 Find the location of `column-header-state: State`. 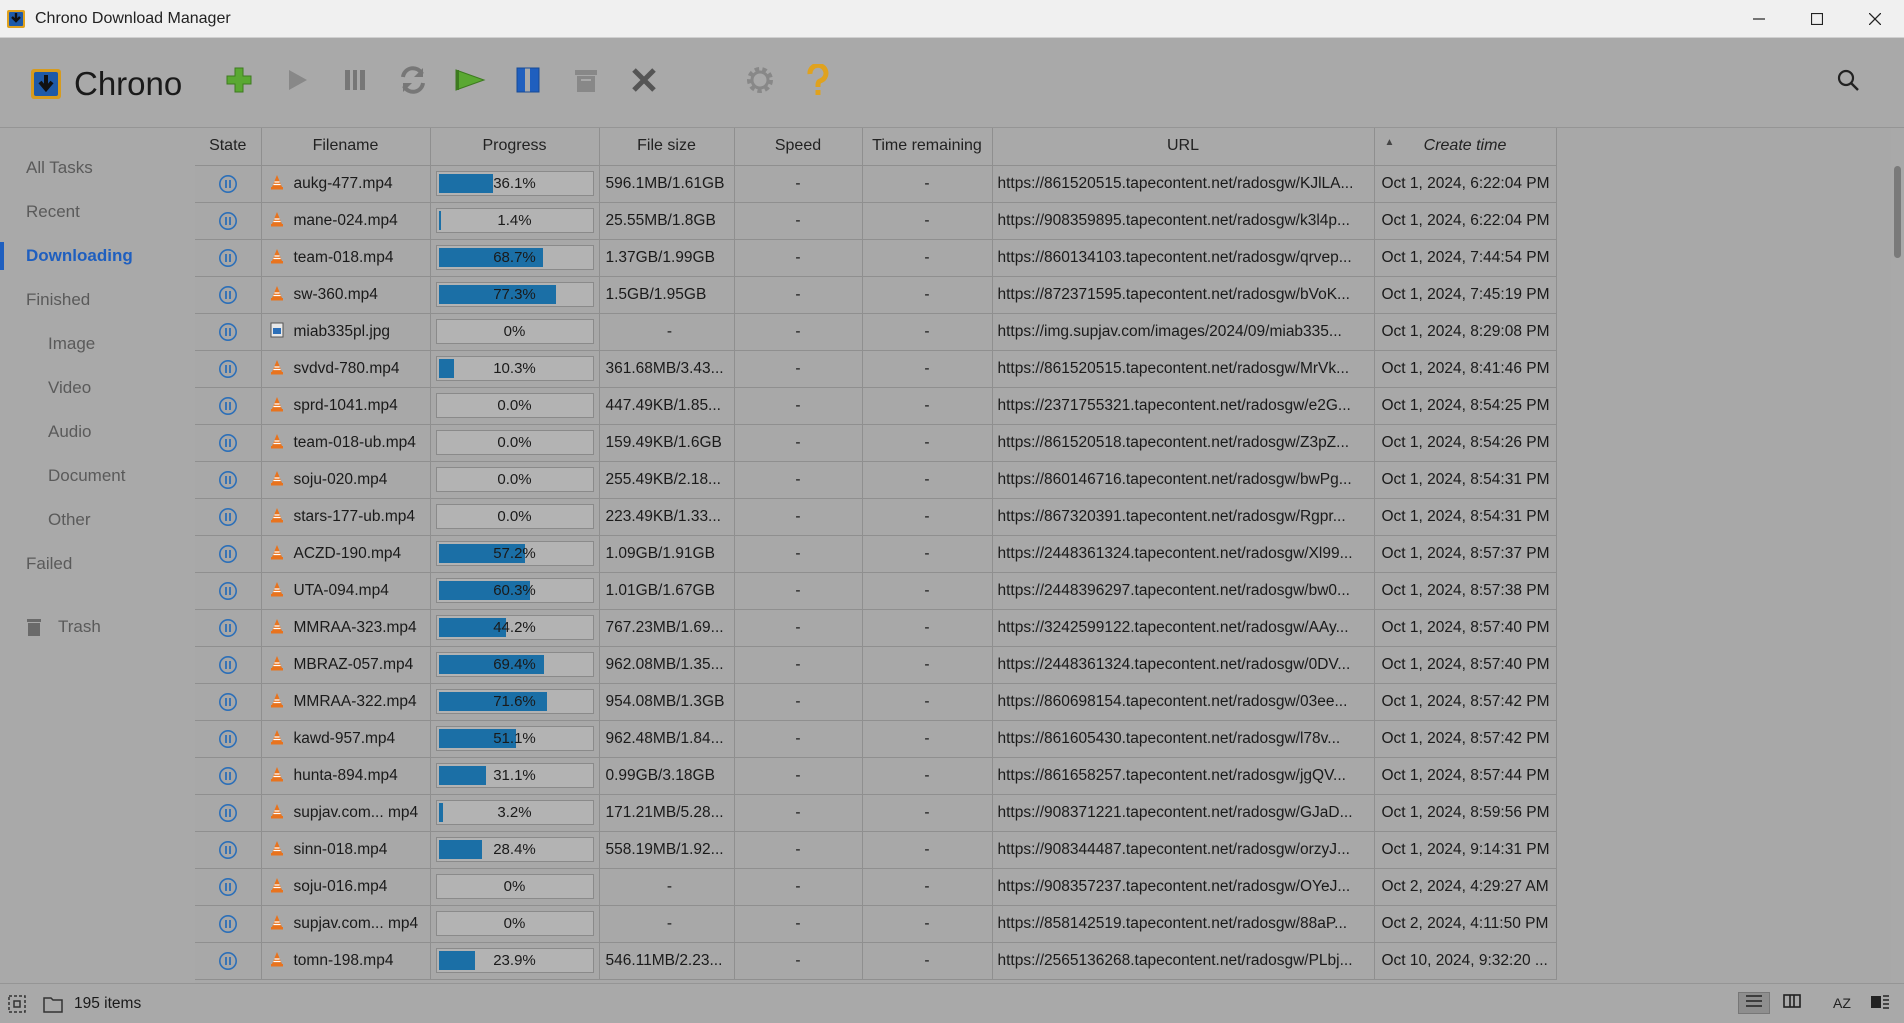

column-header-state: State is located at coordinates (228, 147).